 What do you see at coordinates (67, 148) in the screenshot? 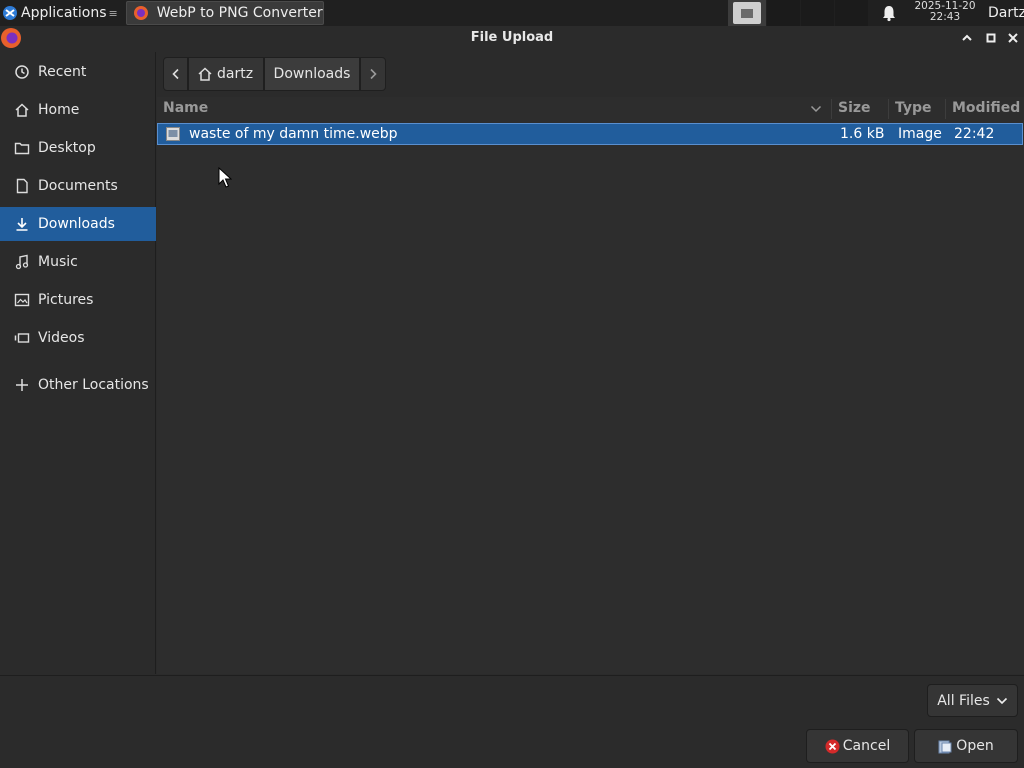
I see `sidebar-item-label: Desktop` at bounding box center [67, 148].